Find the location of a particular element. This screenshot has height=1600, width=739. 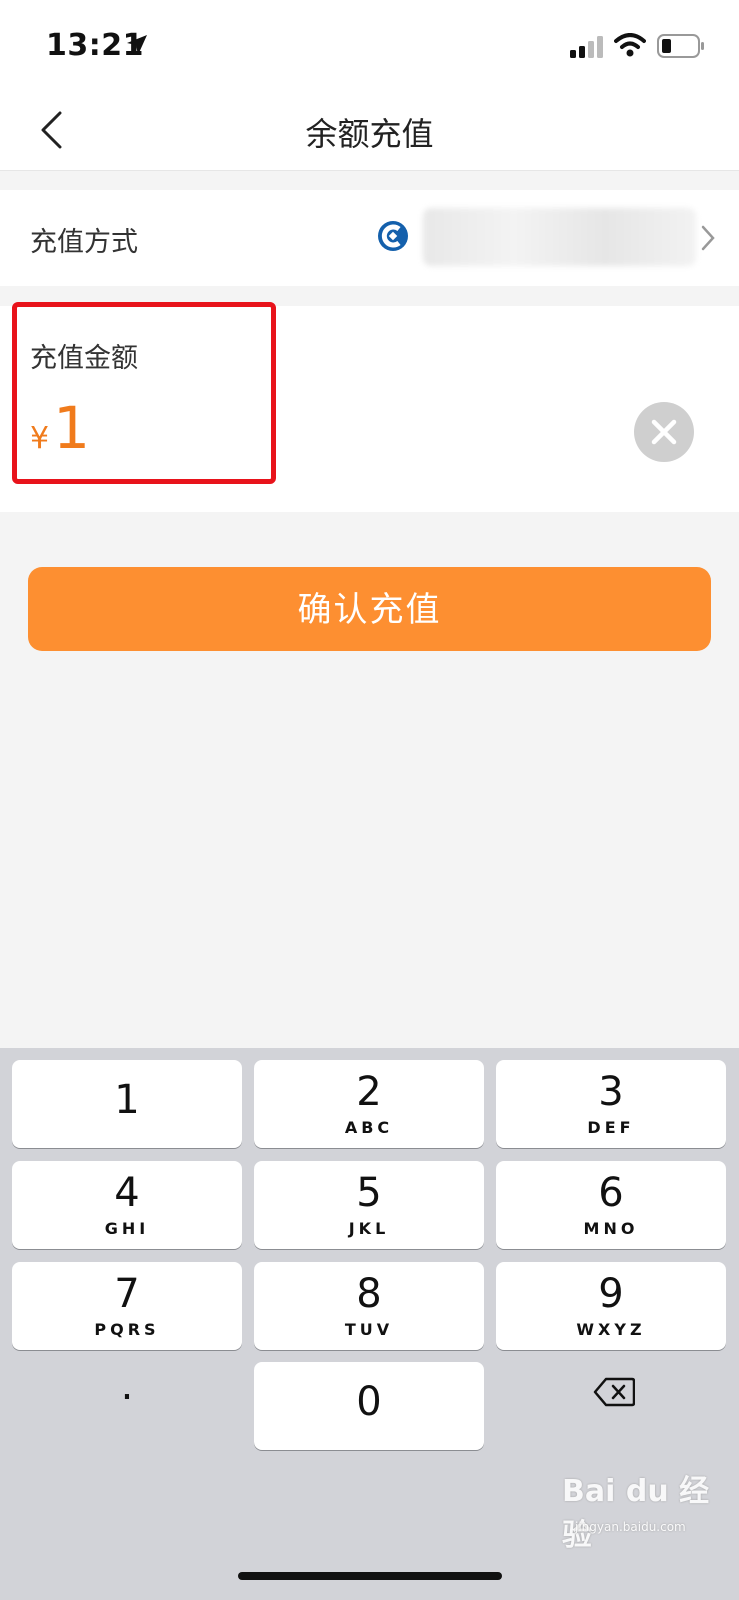

key-2: 2 ABC is located at coordinates (369, 1104).